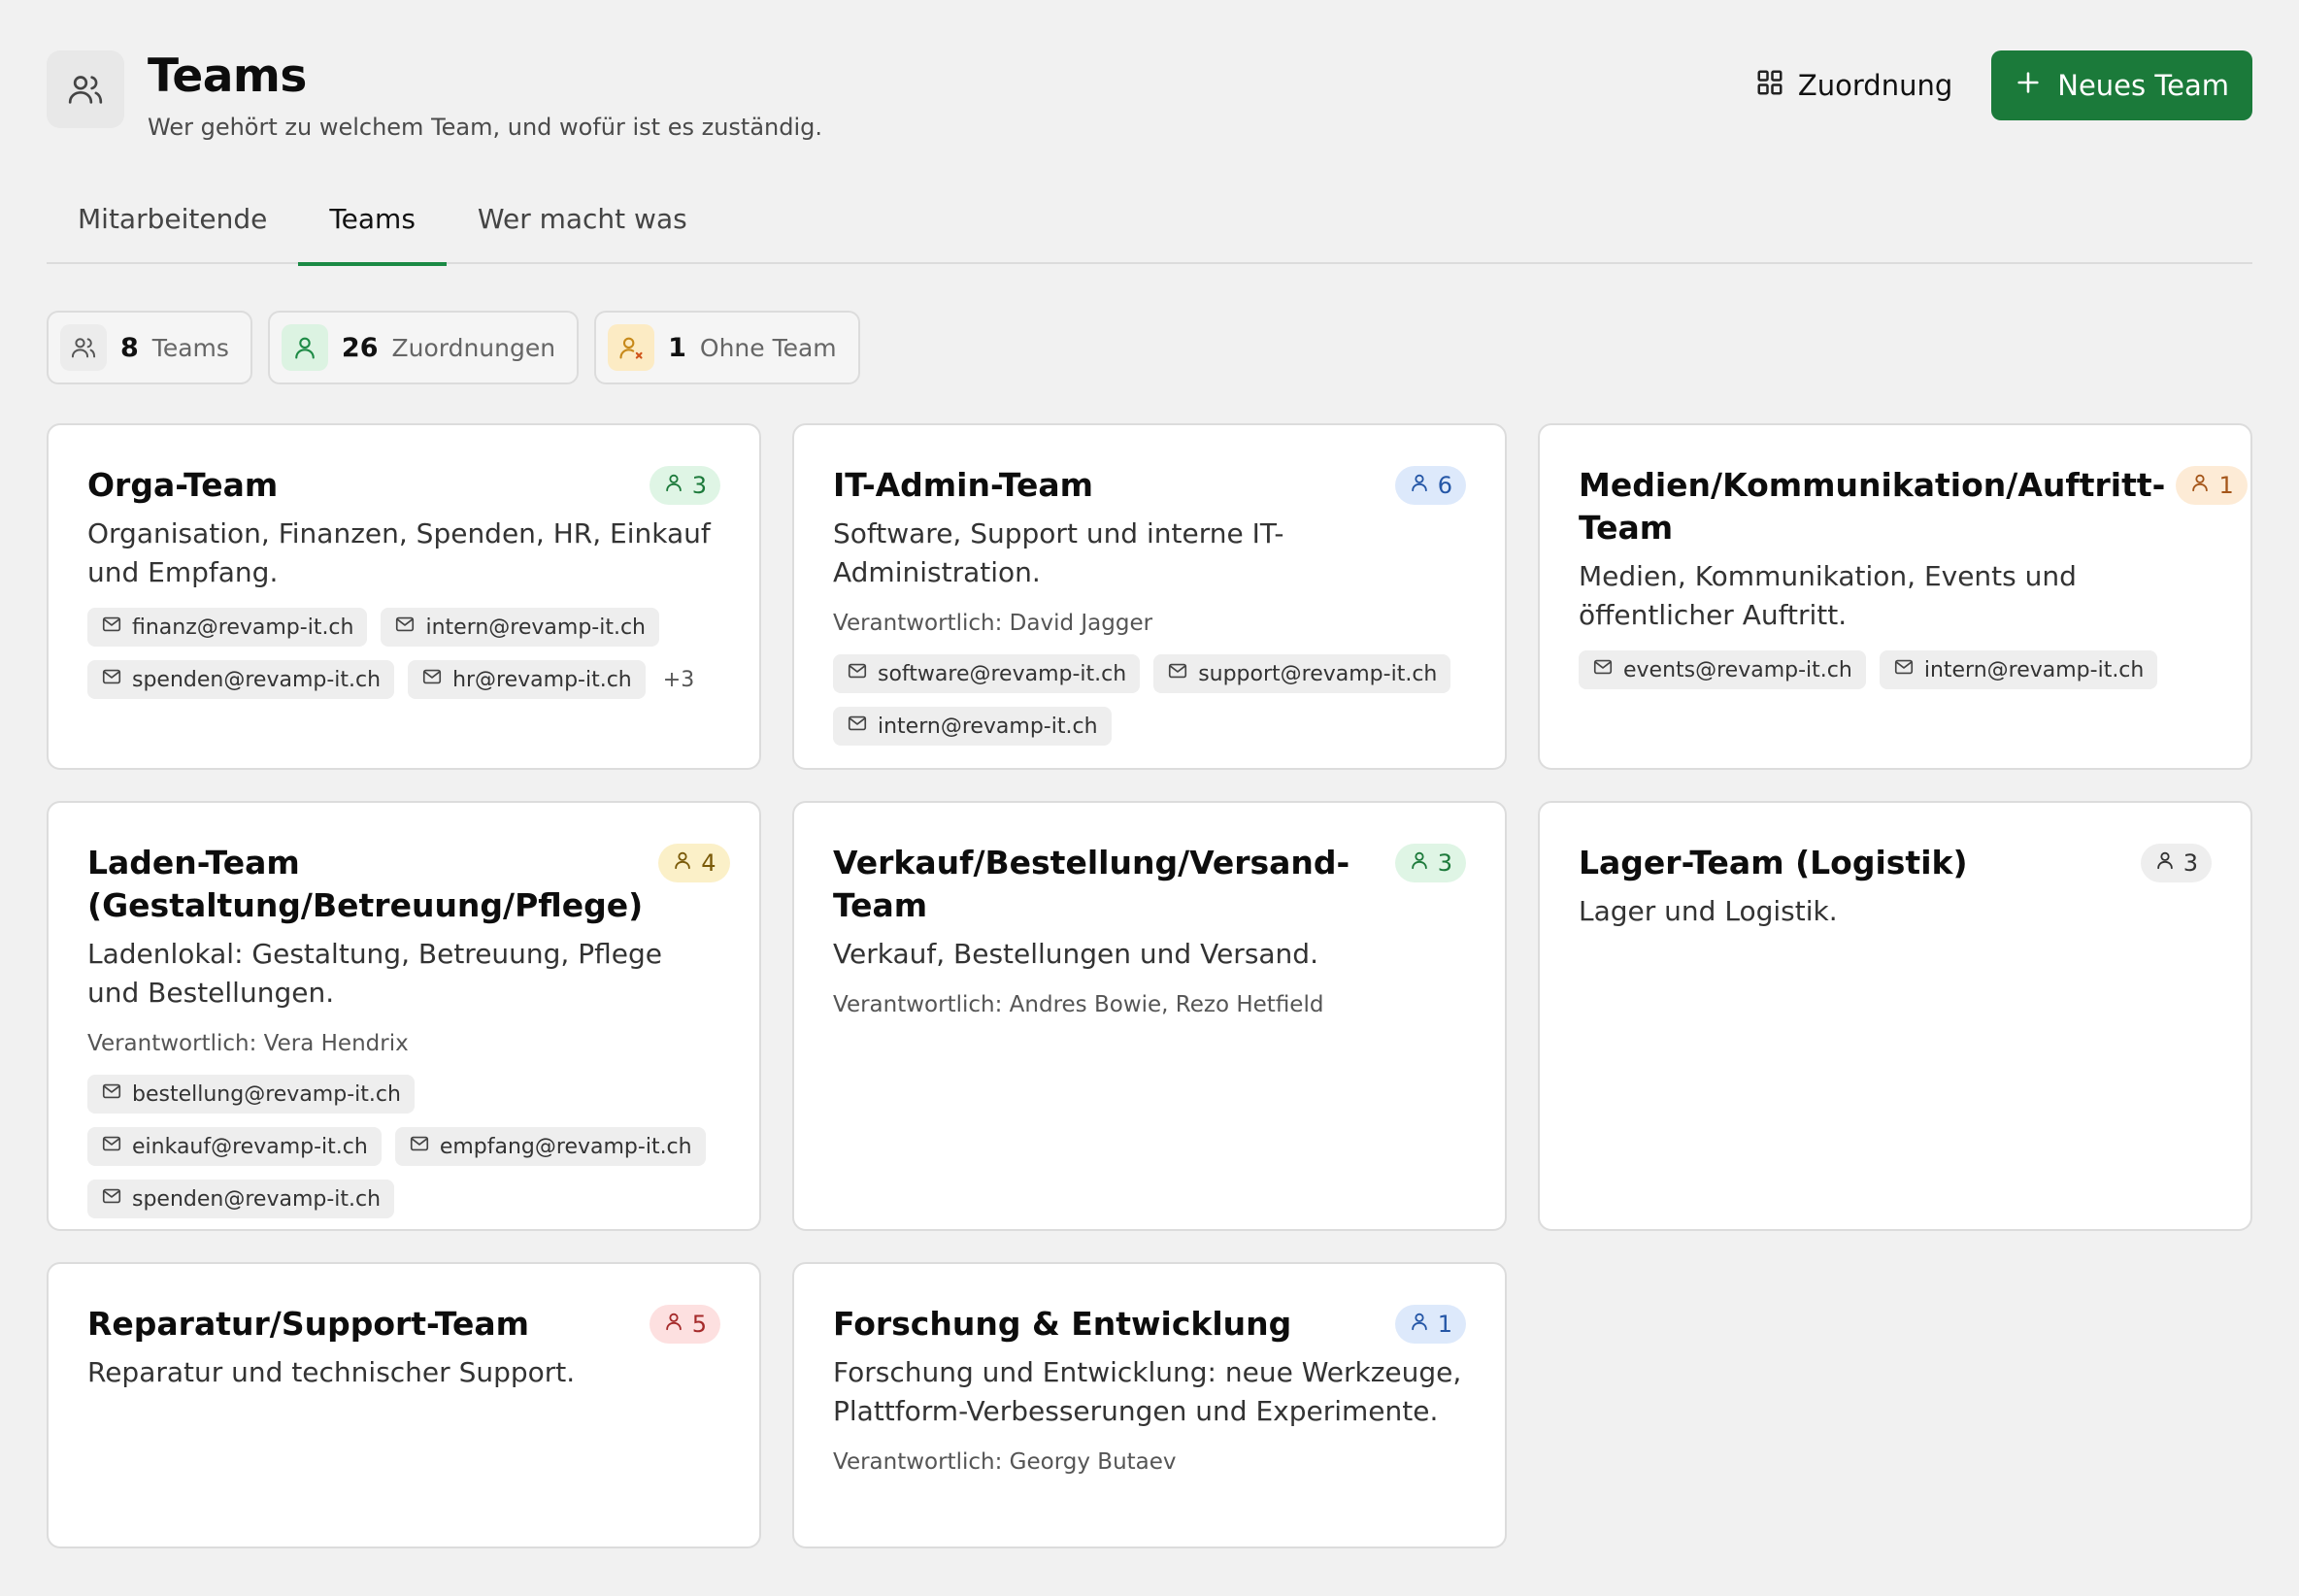  I want to click on stat-value: 26, so click(360, 347).